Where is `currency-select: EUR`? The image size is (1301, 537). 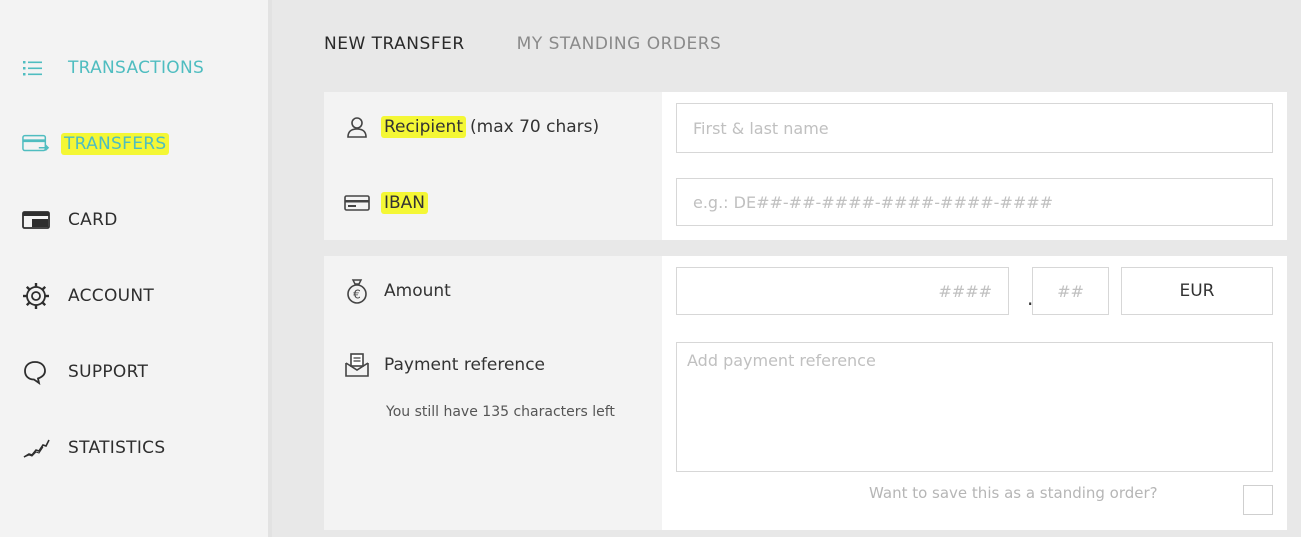 currency-select: EUR is located at coordinates (1197, 291).